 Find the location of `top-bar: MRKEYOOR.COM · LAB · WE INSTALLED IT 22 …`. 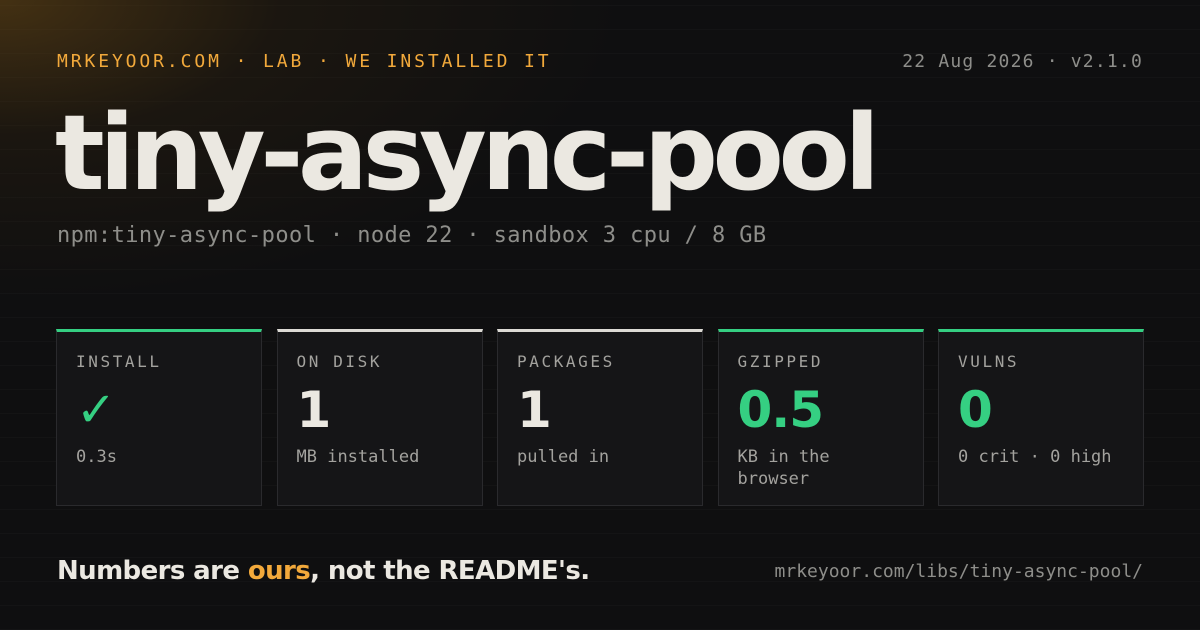

top-bar: MRKEYOOR.COM · LAB · WE INSTALLED IT 22 … is located at coordinates (600, 61).